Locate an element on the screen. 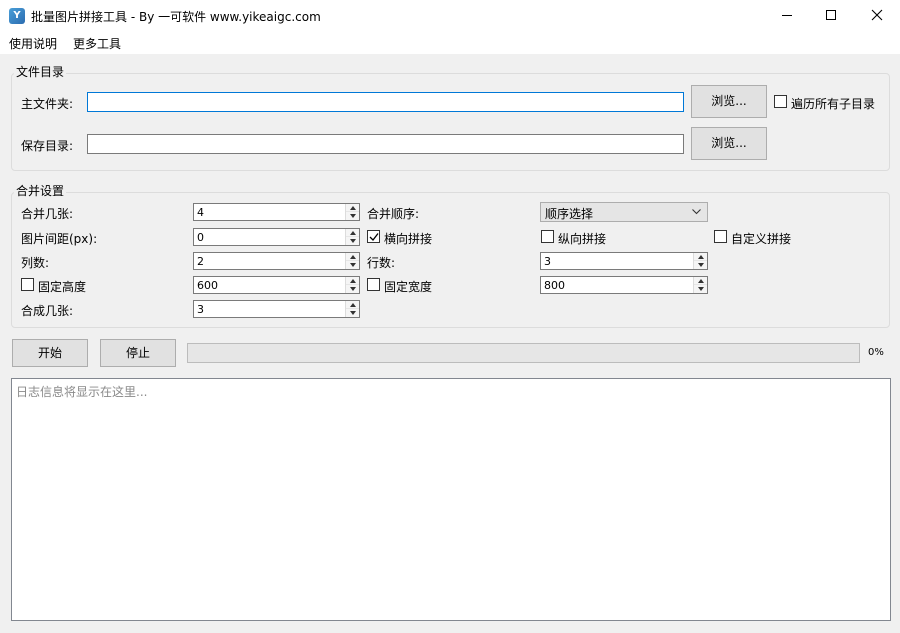  traverse-subdirs-label: 遍历所有子目录 is located at coordinates (833, 104).